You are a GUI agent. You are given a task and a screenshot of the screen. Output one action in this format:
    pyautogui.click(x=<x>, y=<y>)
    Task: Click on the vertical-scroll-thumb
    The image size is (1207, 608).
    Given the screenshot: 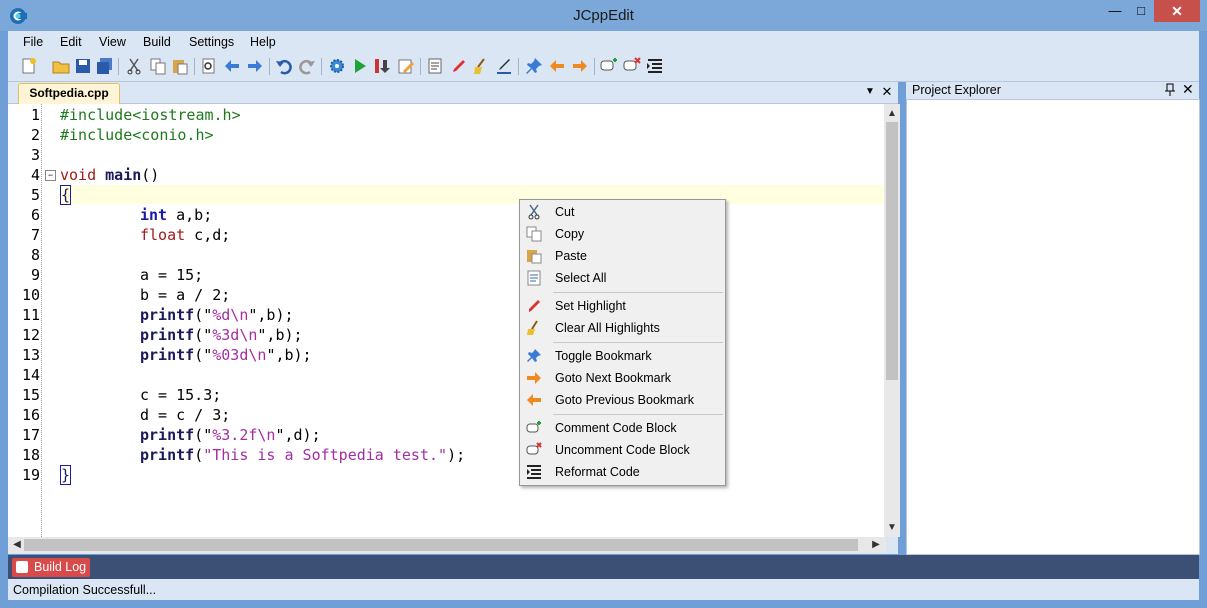 What is the action you would take?
    pyautogui.click(x=892, y=251)
    